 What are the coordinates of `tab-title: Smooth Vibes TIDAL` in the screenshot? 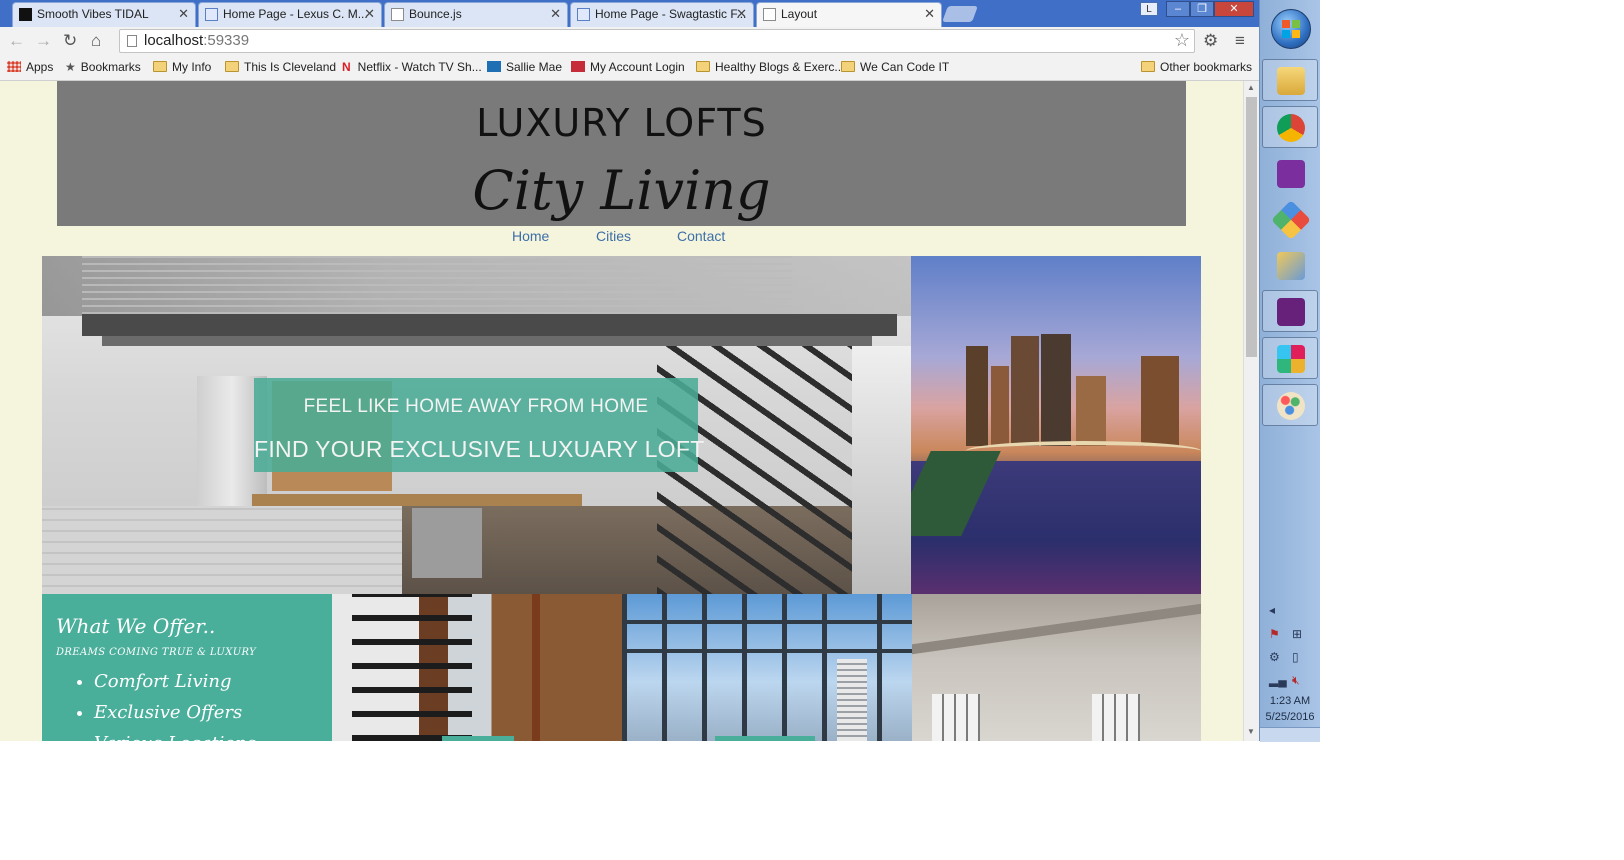 It's located at (93, 14).